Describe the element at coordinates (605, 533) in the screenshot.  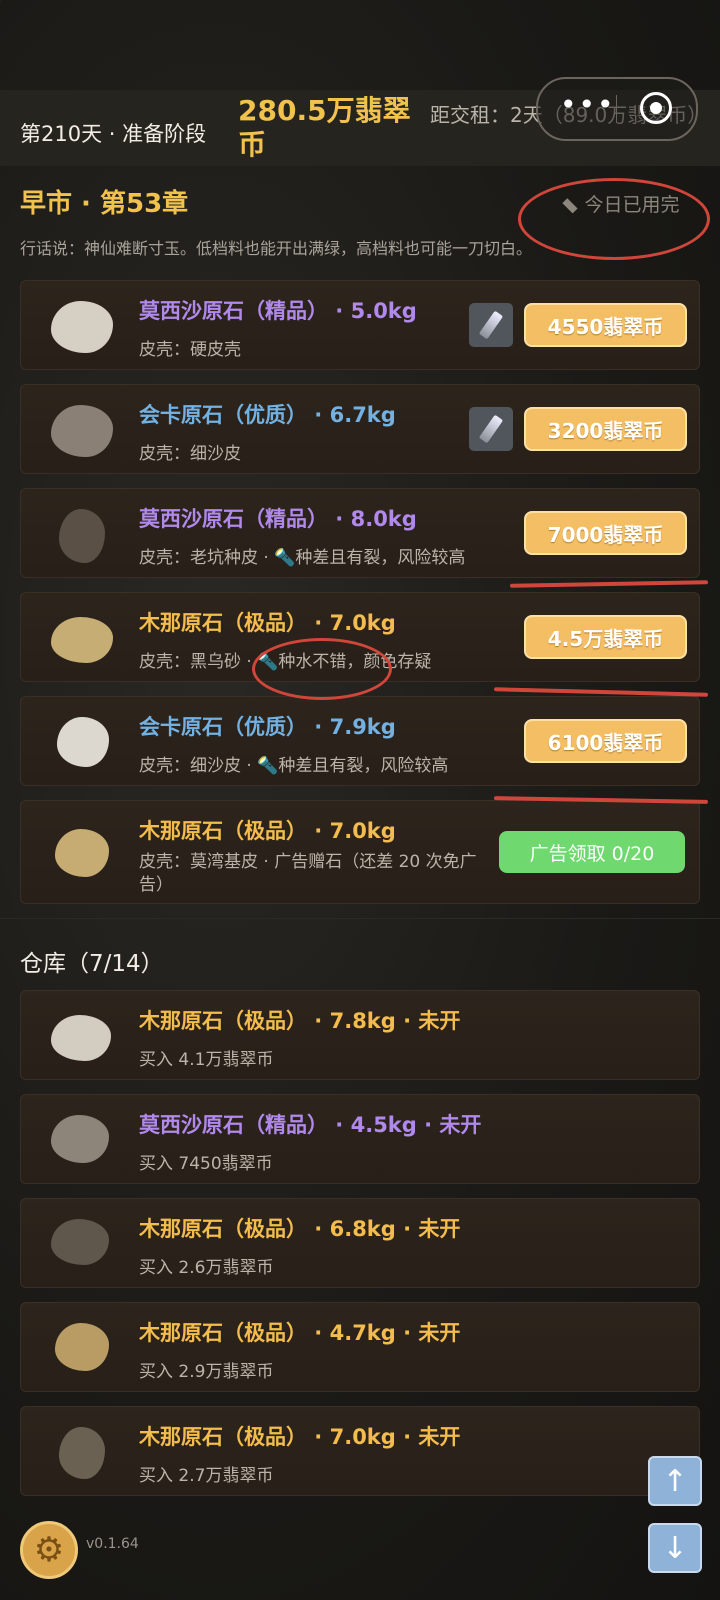
I see `buy-price-button: 7000翡翠币` at that location.